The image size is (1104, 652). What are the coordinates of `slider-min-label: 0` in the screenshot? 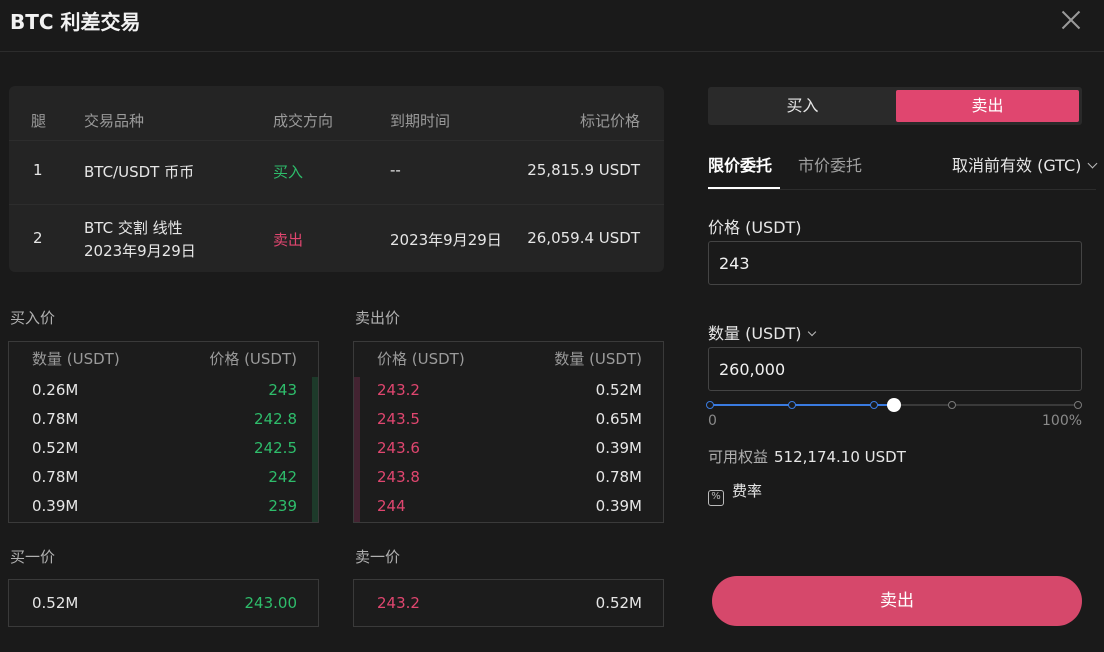 It's located at (712, 421).